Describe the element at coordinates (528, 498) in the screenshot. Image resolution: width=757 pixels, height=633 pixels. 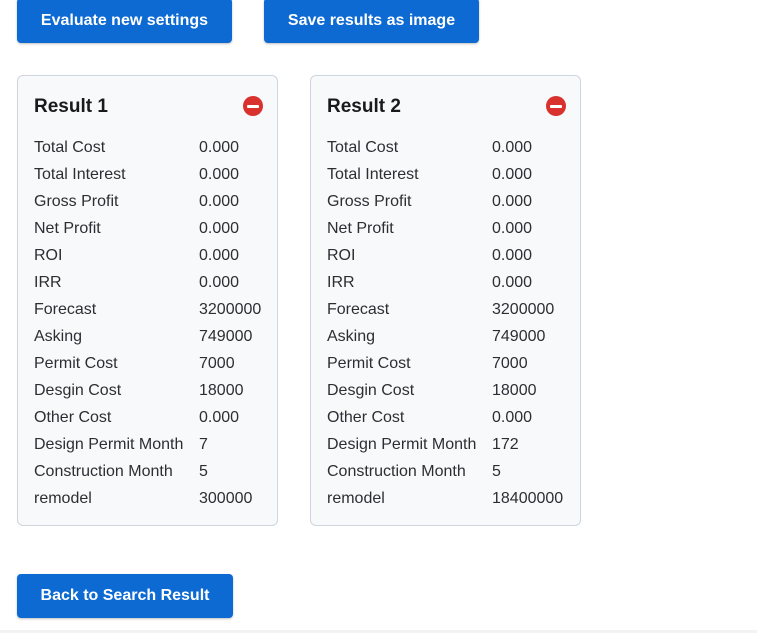
I see `metric-value: 18400000` at that location.